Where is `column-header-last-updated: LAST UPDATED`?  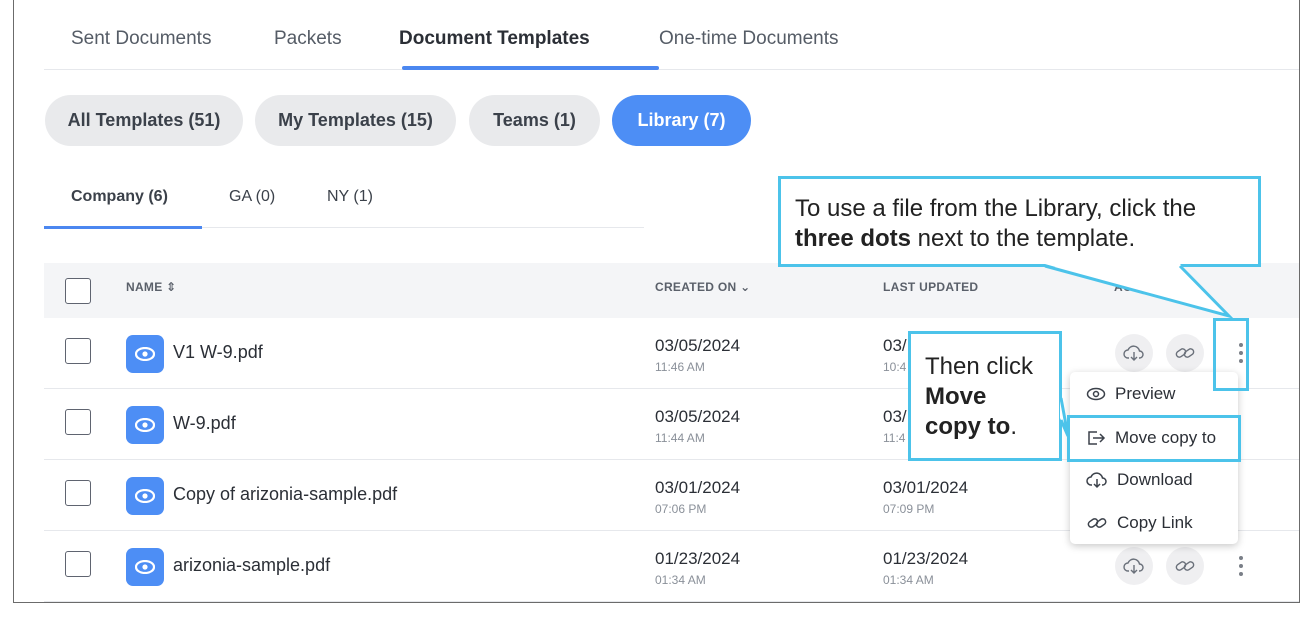
column-header-last-updated: LAST UPDATED is located at coordinates (931, 287).